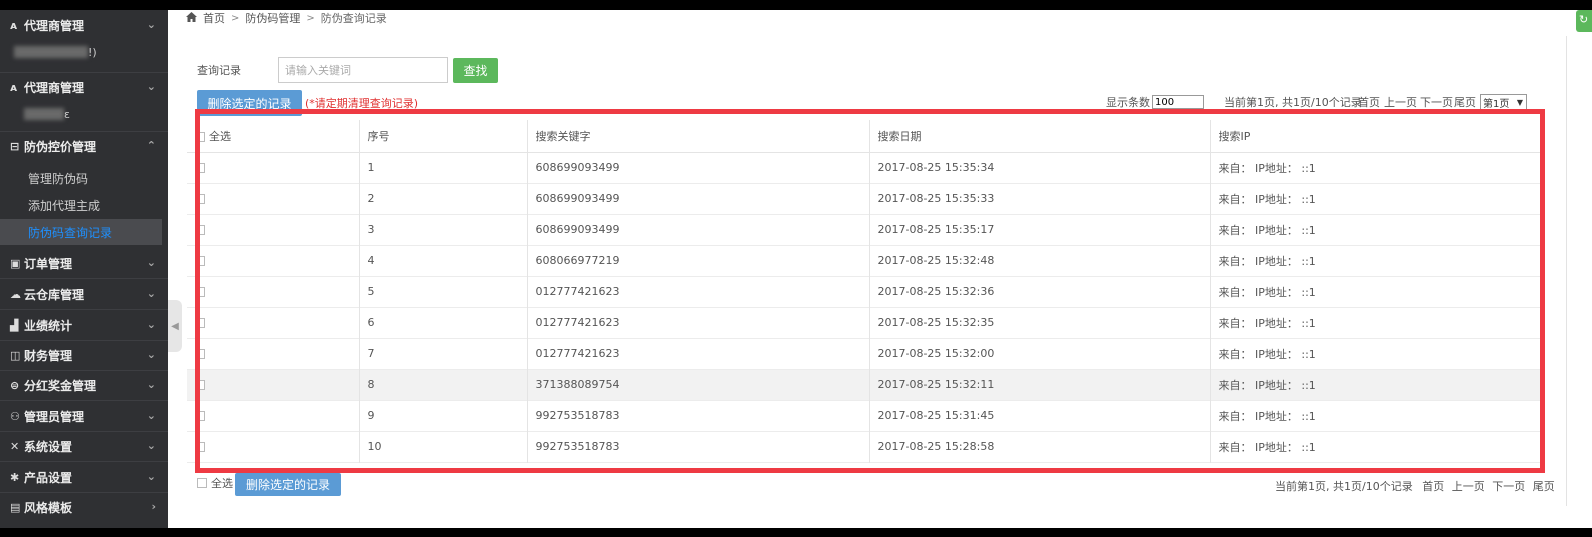 The height and width of the screenshot is (537, 1592). Describe the element at coordinates (67, 114) in the screenshot. I see `blurred-suffix: ɛ` at that location.